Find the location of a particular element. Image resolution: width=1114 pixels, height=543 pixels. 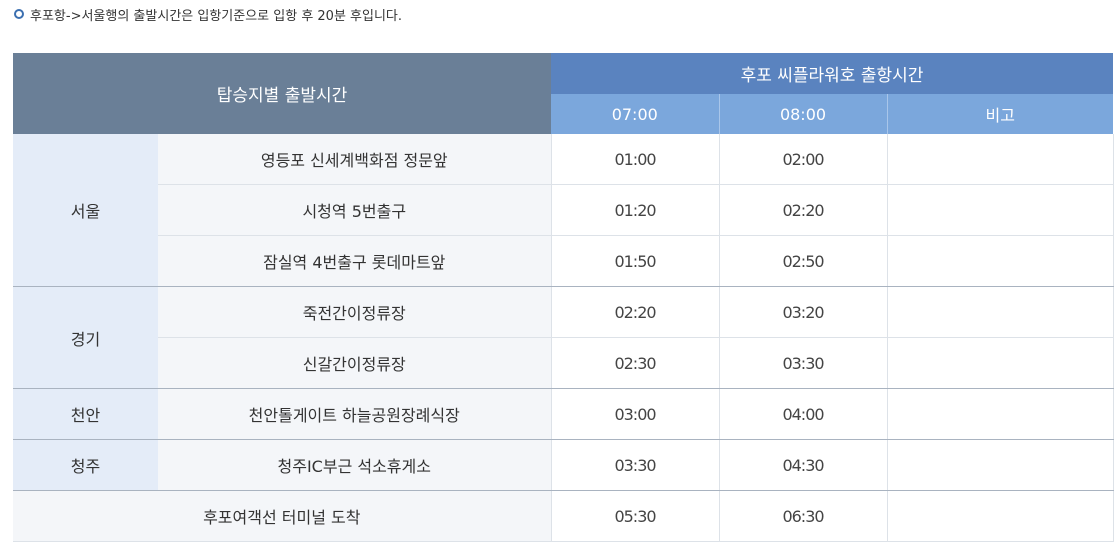

time-cell-0700: 03:00 is located at coordinates (634, 414).